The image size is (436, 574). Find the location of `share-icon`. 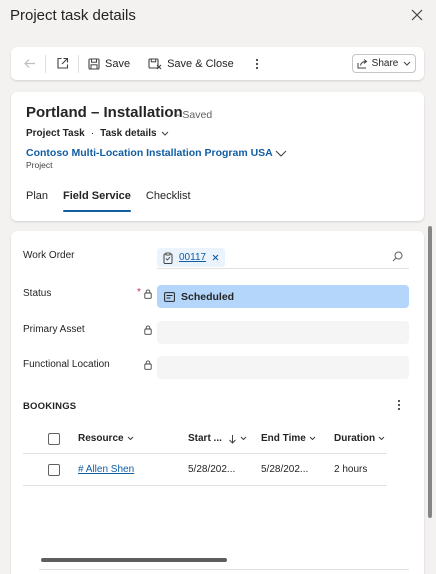

share-icon is located at coordinates (362, 63).